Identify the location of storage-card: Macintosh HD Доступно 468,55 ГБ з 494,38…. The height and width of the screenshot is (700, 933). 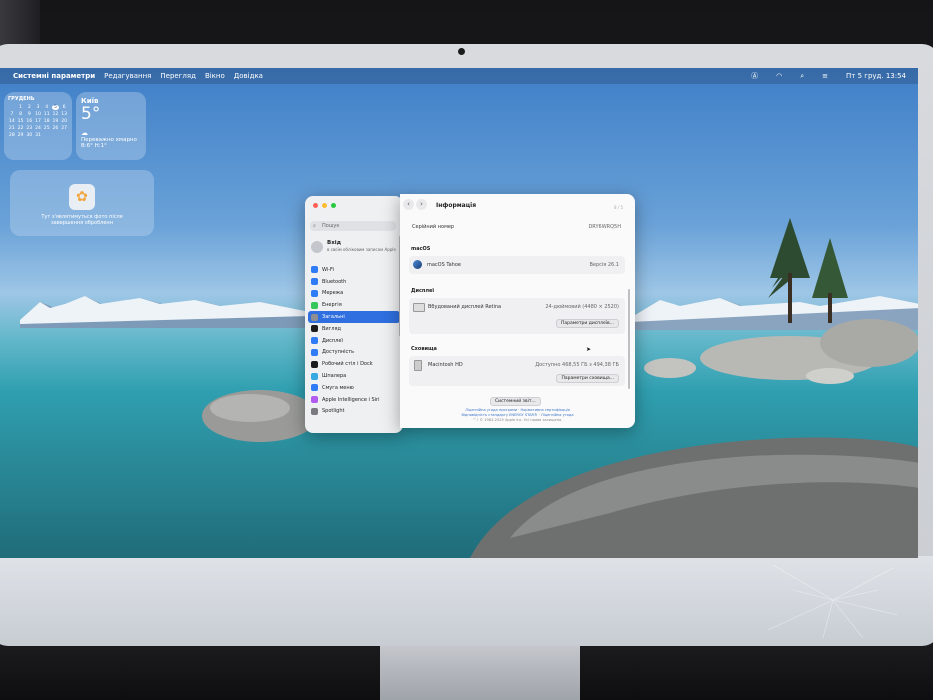
(517, 371).